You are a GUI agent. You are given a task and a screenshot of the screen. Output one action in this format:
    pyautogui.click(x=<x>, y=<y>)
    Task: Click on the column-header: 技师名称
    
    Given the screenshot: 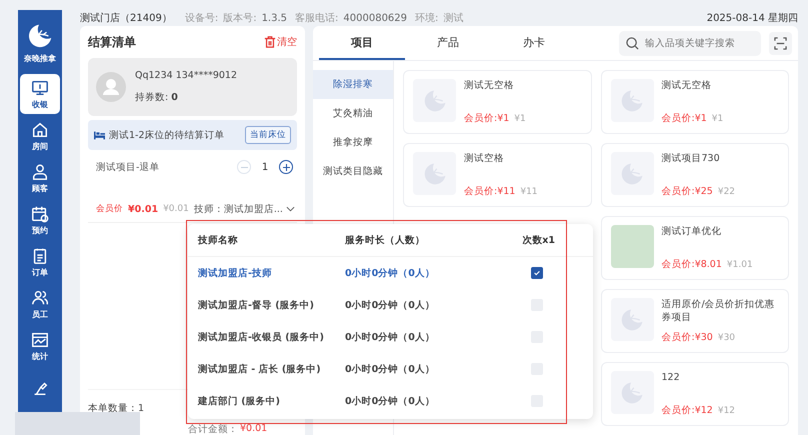 What is the action you would take?
    pyautogui.click(x=218, y=240)
    